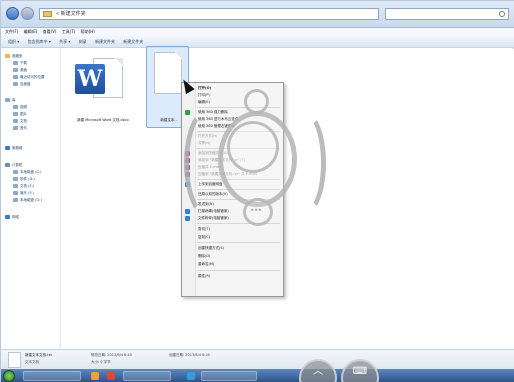 The image size is (514, 382). I want to click on include-in-library-button: 包含到库中 ▾, so click(39, 42).